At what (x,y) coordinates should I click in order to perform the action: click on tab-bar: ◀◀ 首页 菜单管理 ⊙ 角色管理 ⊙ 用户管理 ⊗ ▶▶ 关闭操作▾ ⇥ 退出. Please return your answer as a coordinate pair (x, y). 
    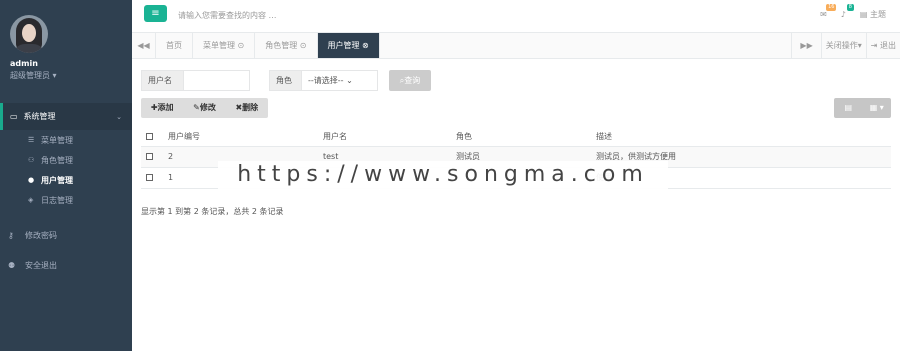
    Looking at the image, I should click on (516, 46).